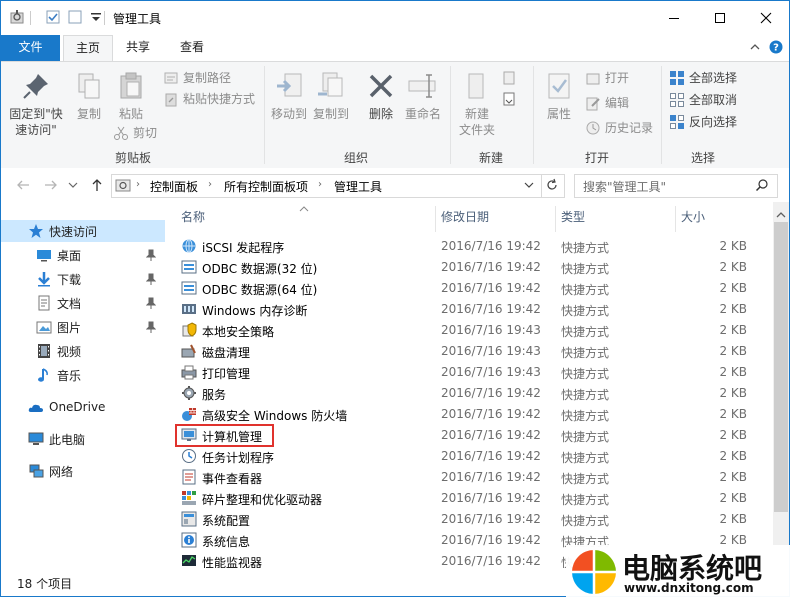 The height and width of the screenshot is (599, 790). Describe the element at coordinates (209, 99) in the screenshot. I see `paste-shortcut-button: 粘贴快捷方式` at that location.